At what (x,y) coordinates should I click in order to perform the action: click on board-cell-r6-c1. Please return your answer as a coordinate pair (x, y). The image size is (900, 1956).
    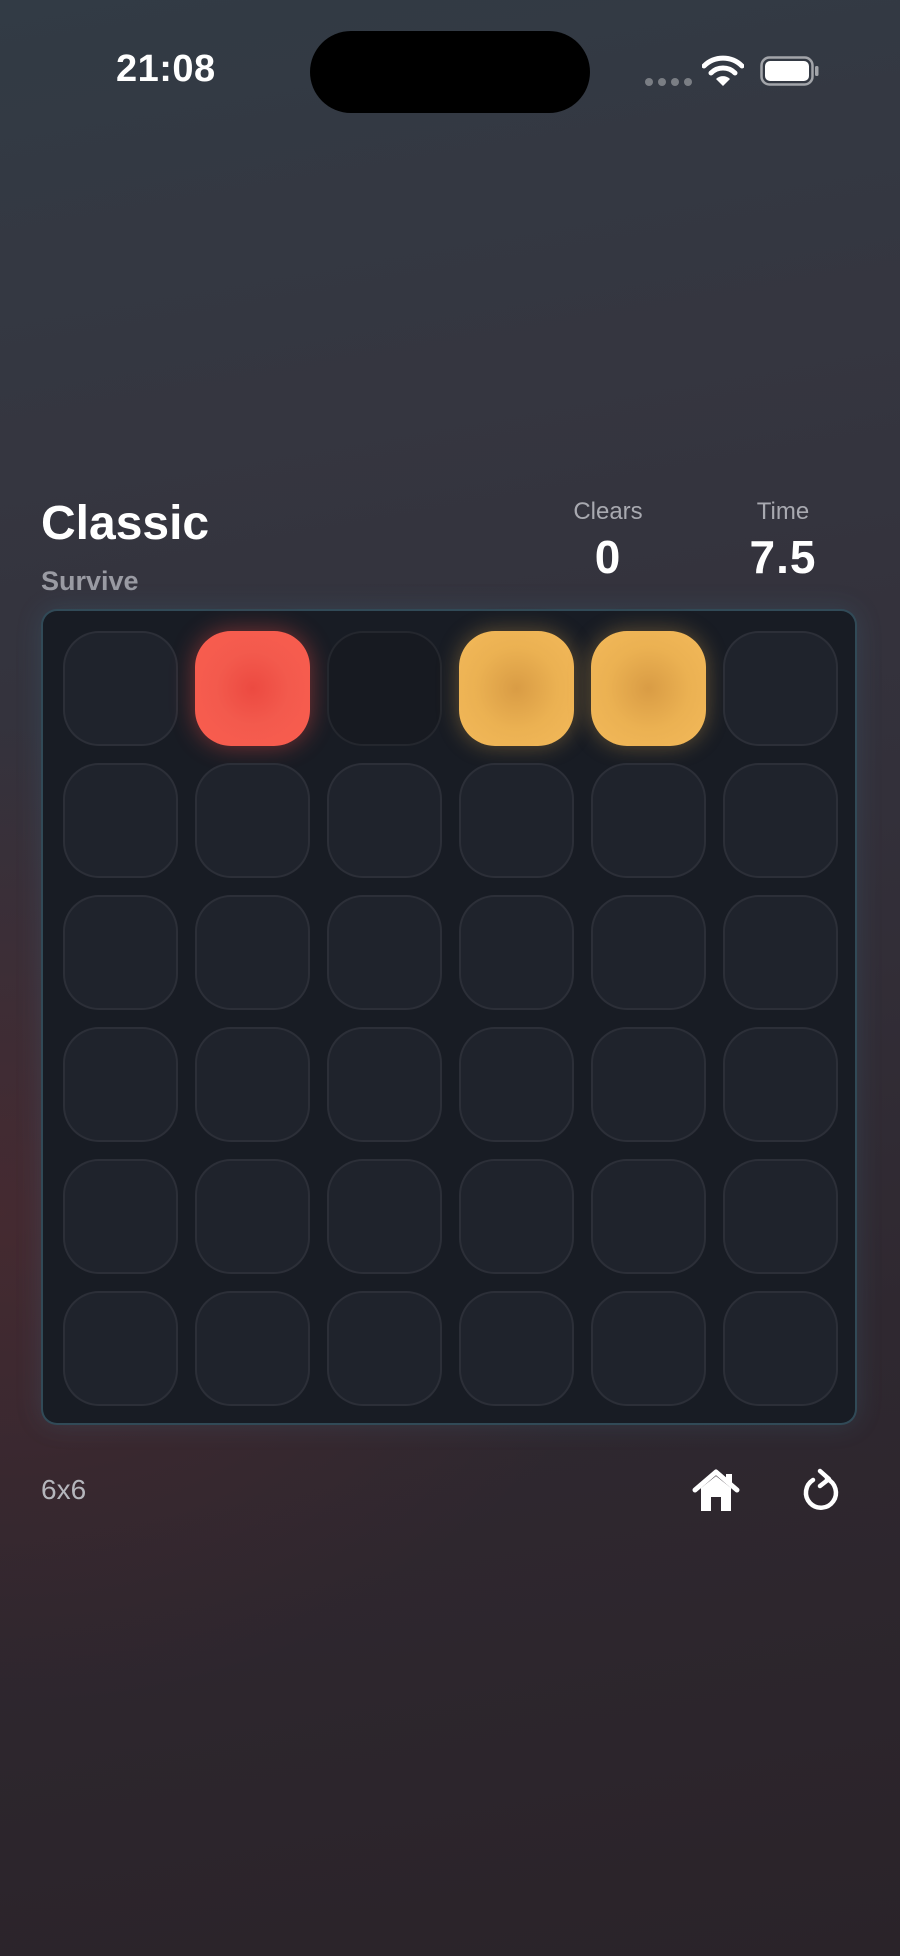
    Looking at the image, I should click on (120, 1348).